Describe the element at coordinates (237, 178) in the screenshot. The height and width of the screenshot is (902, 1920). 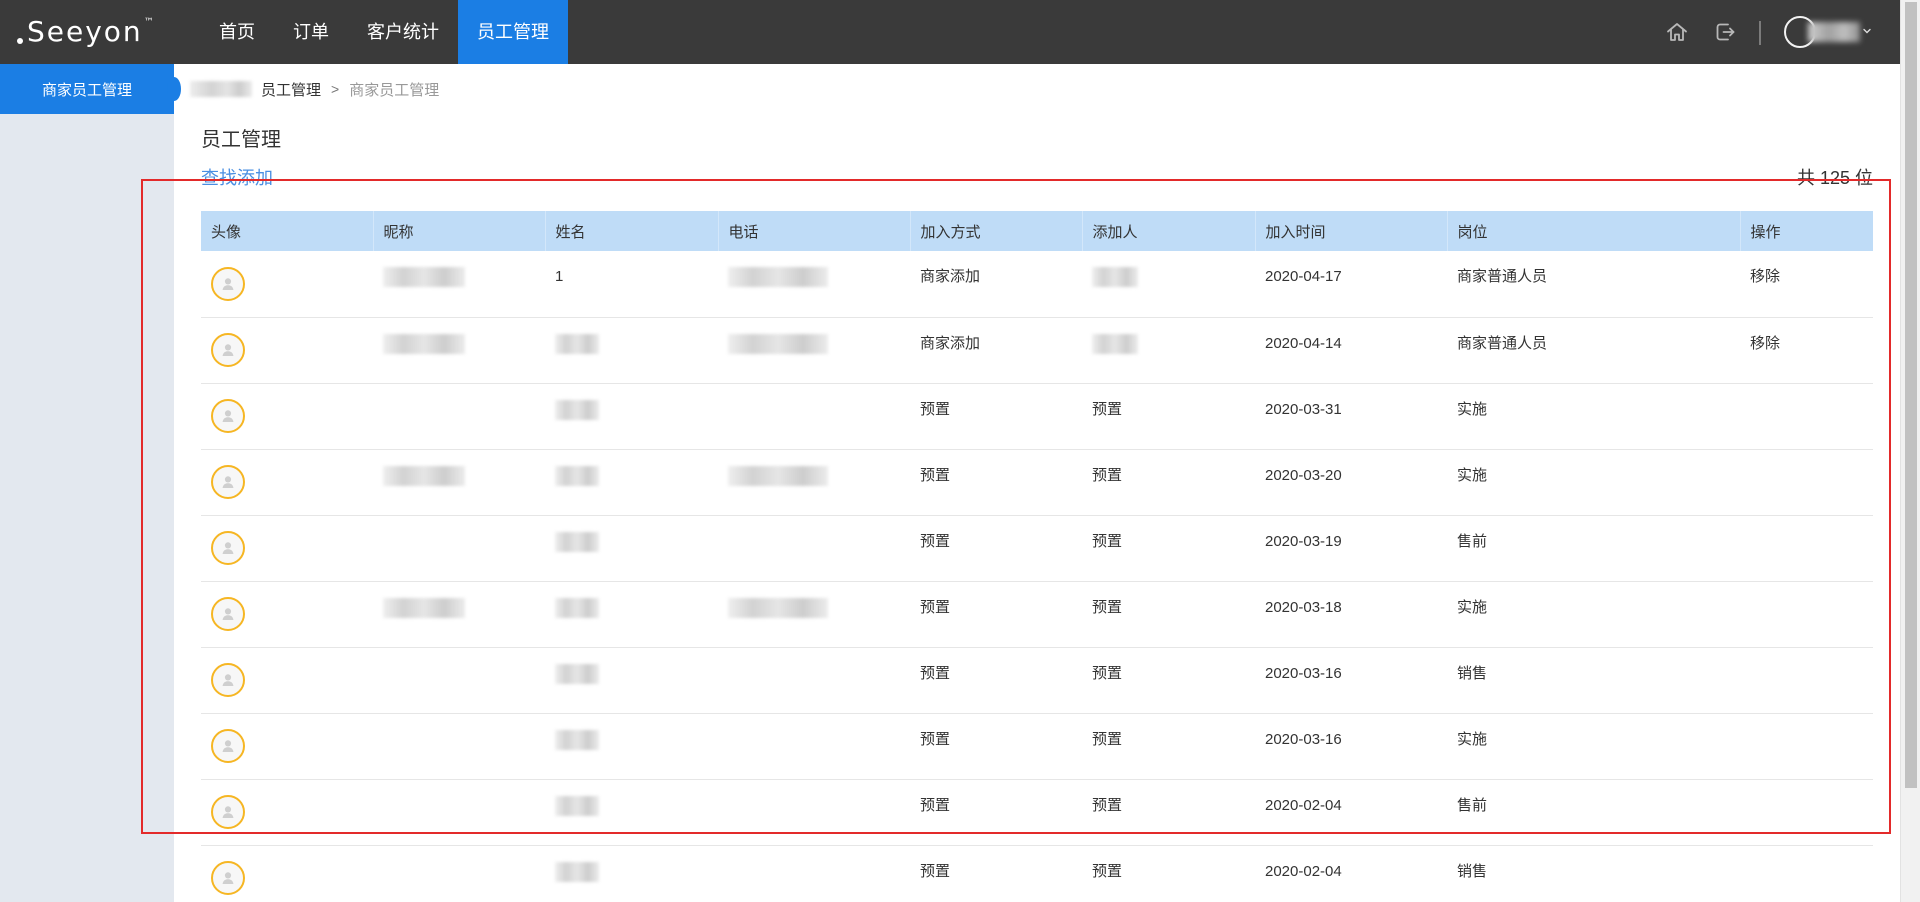
I see `search-add-link: 查找添加` at that location.